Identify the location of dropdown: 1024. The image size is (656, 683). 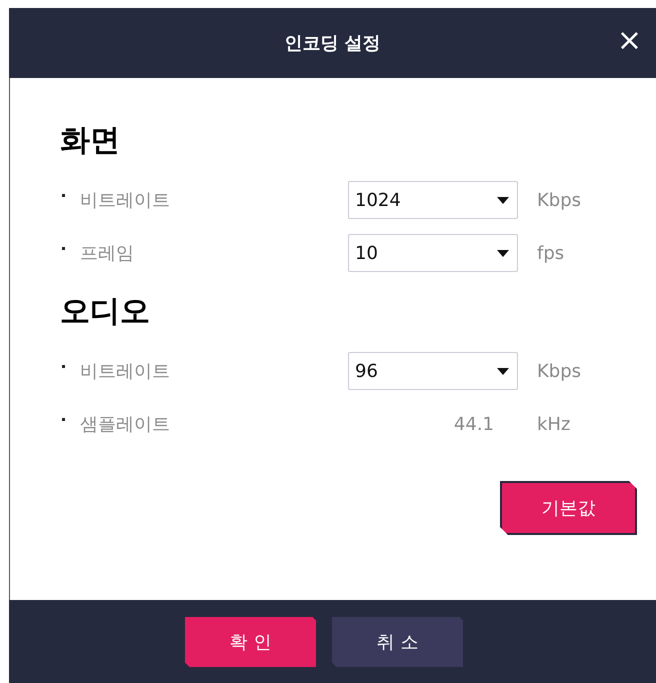
(433, 200).